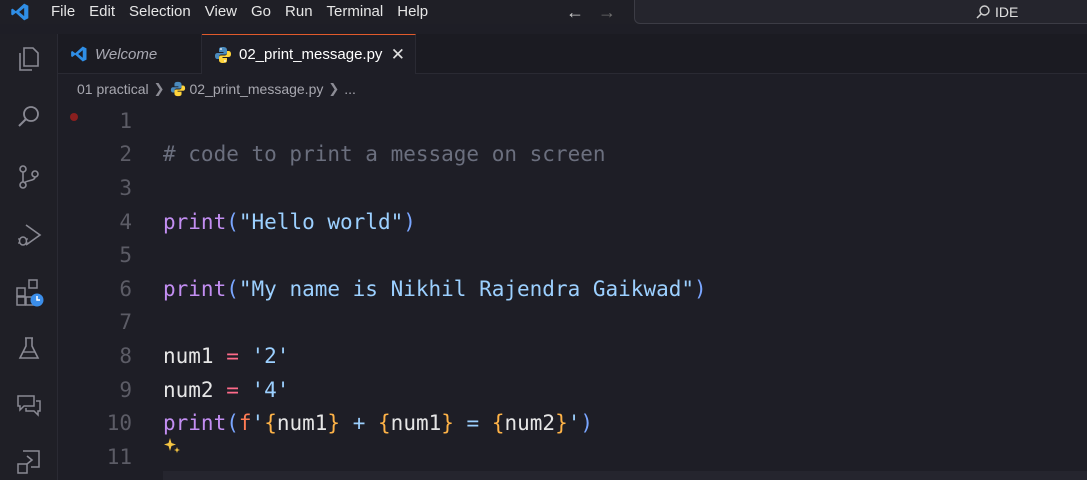 Image resolution: width=1087 pixels, height=480 pixels. I want to click on code-line: 8 num1 = '2', so click(572, 356).